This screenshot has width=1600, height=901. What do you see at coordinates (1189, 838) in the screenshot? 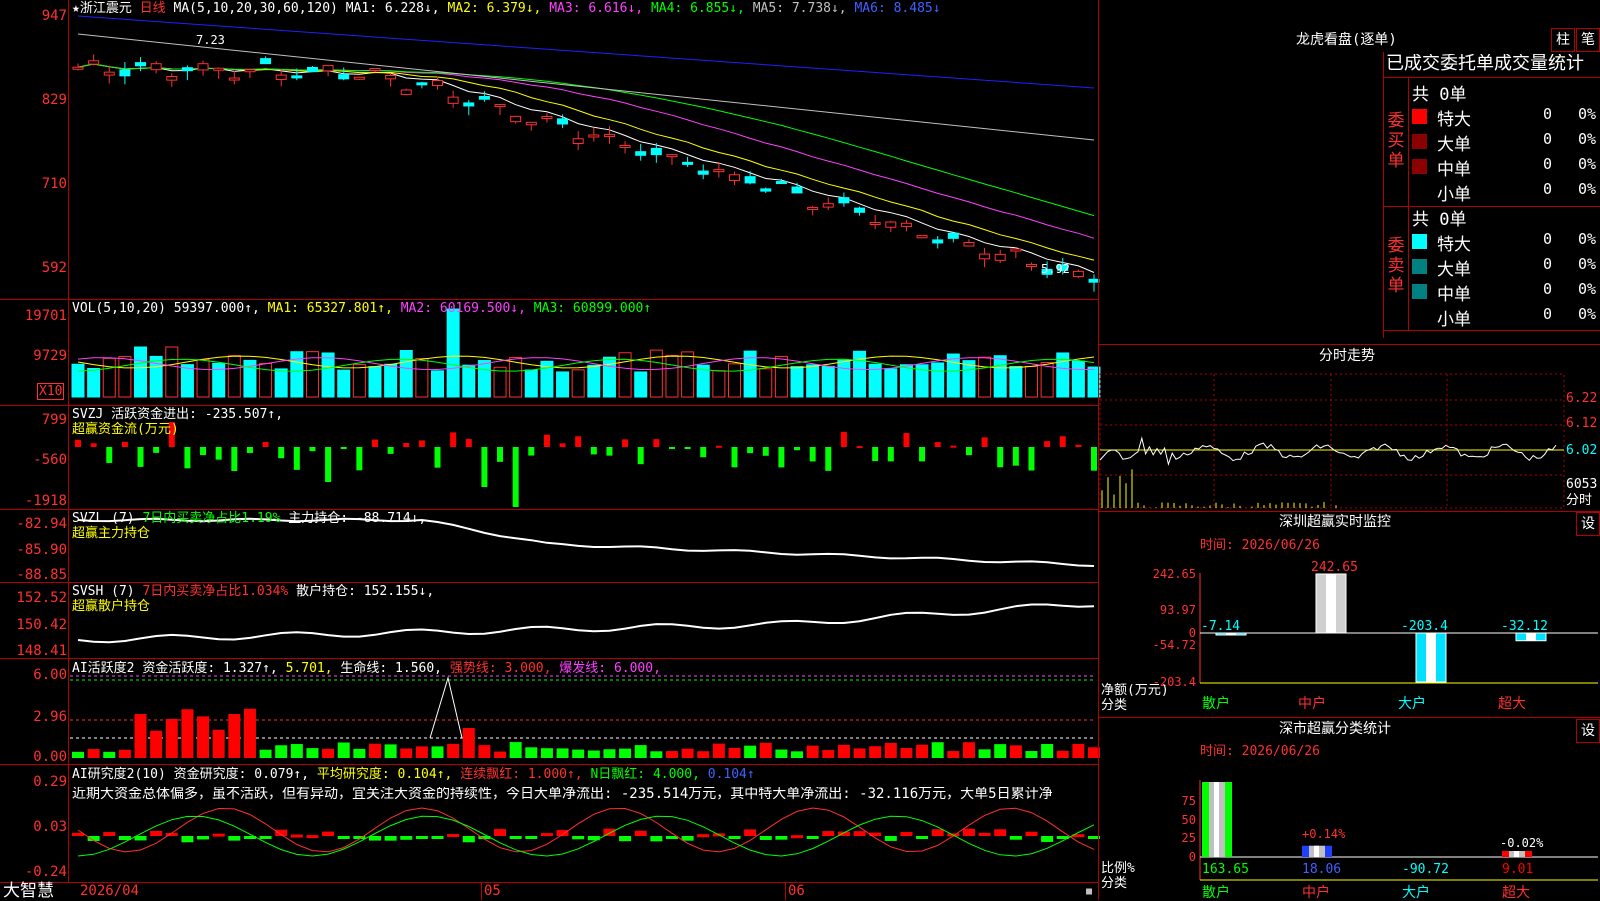
I see `classstat-ytick: 25` at bounding box center [1189, 838].